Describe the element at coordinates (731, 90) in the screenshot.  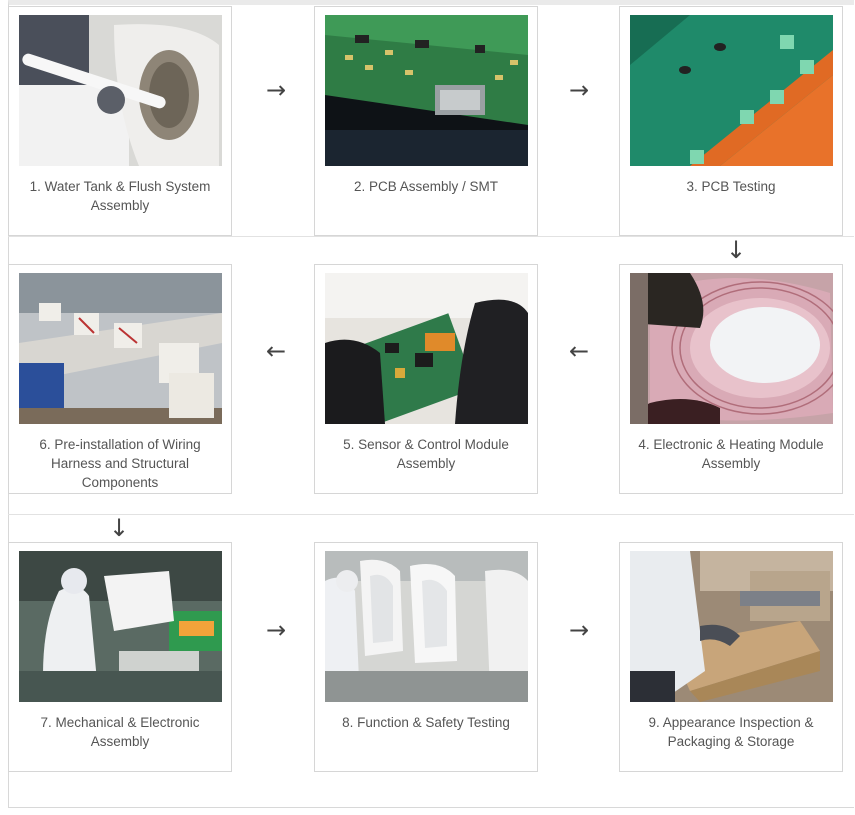
I see `photo-pcb-testing` at that location.